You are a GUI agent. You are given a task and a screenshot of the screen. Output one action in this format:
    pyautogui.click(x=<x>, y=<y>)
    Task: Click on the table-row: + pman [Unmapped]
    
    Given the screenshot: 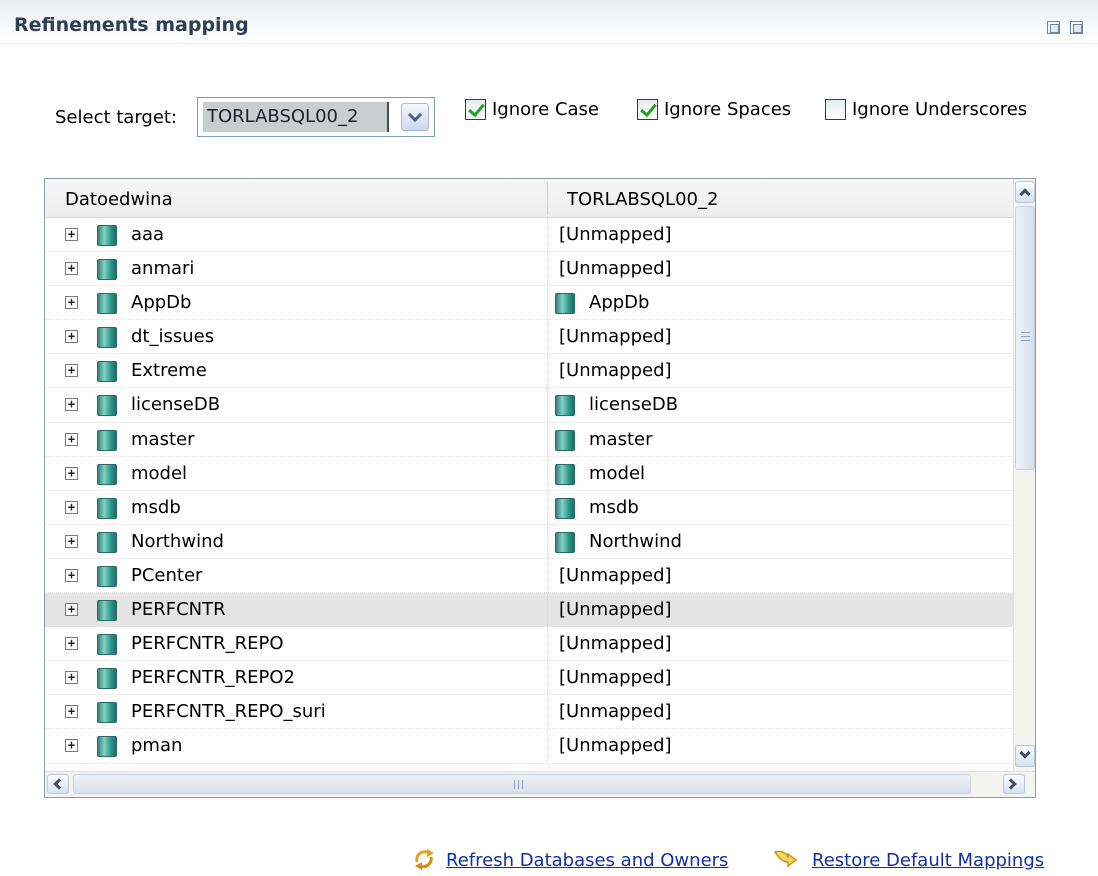 What is the action you would take?
    pyautogui.click(x=529, y=746)
    